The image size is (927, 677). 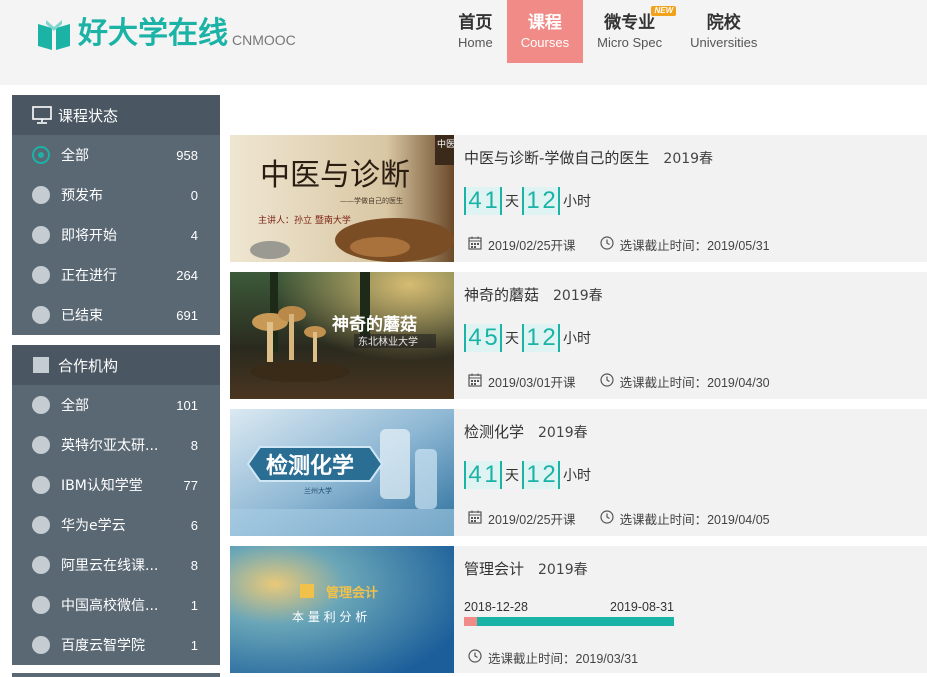 I want to click on course-thumbnail: 检测化学 兰州大学, so click(x=342, y=472).